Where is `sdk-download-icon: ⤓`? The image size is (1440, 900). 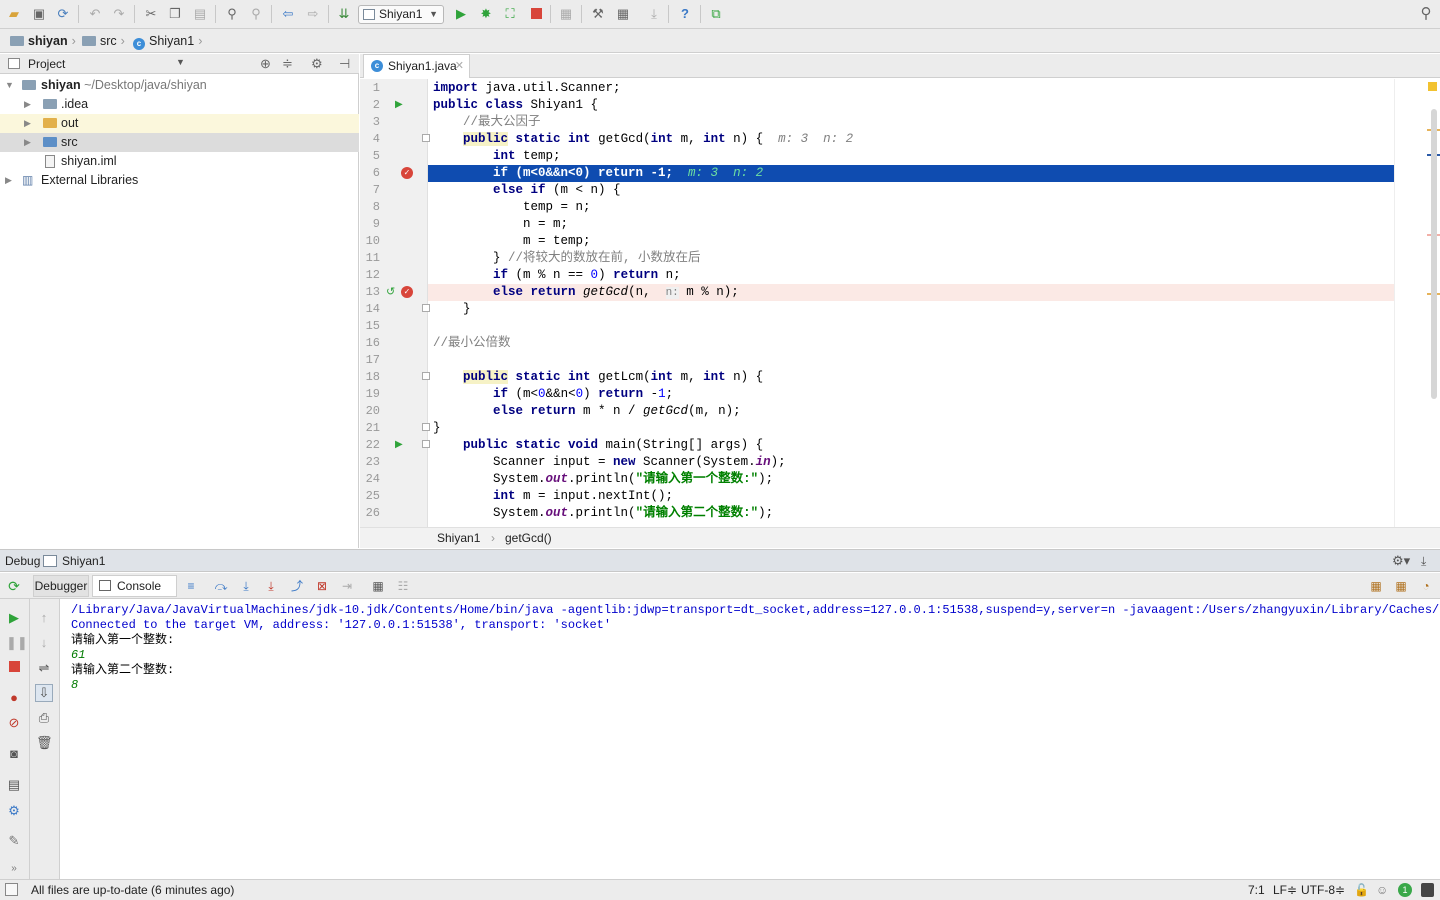
sdk-download-icon: ⤓ is located at coordinates (654, 14).